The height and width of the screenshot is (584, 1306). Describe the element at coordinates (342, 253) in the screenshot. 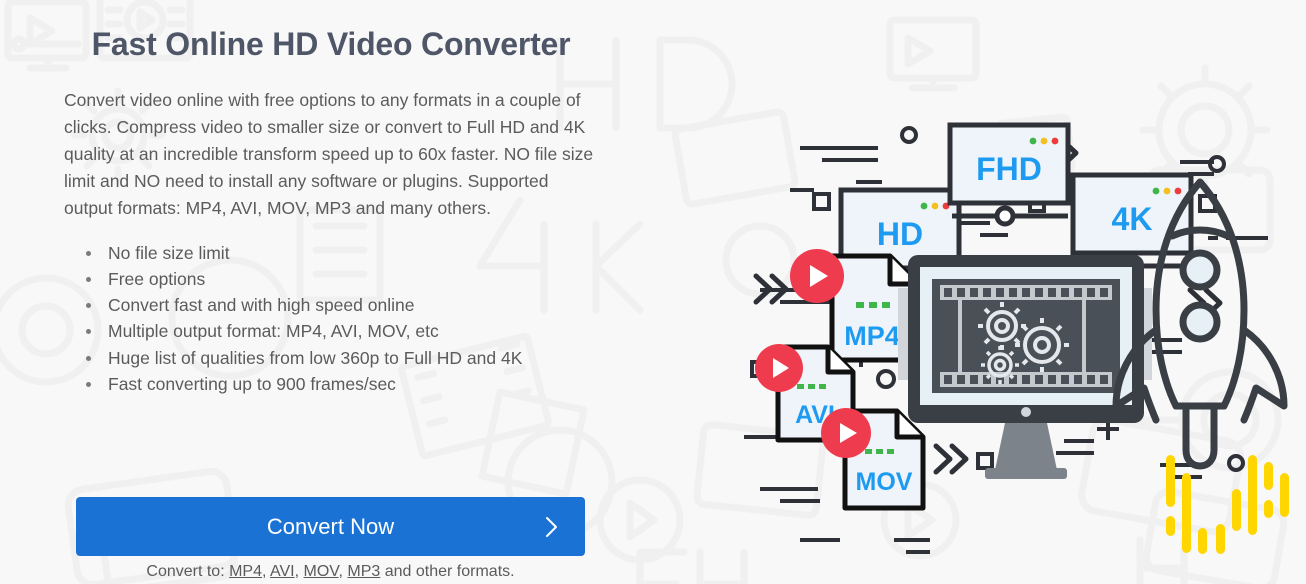

I see `list-item: No file size limit` at that location.